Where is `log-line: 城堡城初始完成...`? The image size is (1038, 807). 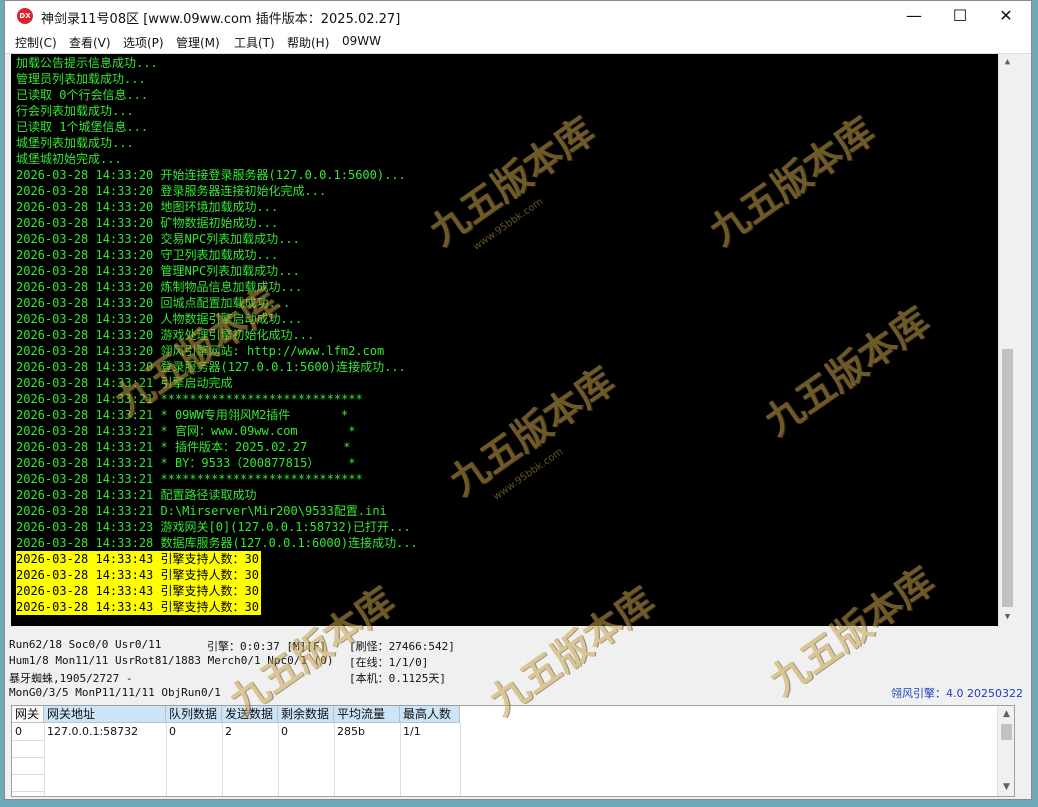 log-line: 城堡城初始完成... is located at coordinates (69, 159).